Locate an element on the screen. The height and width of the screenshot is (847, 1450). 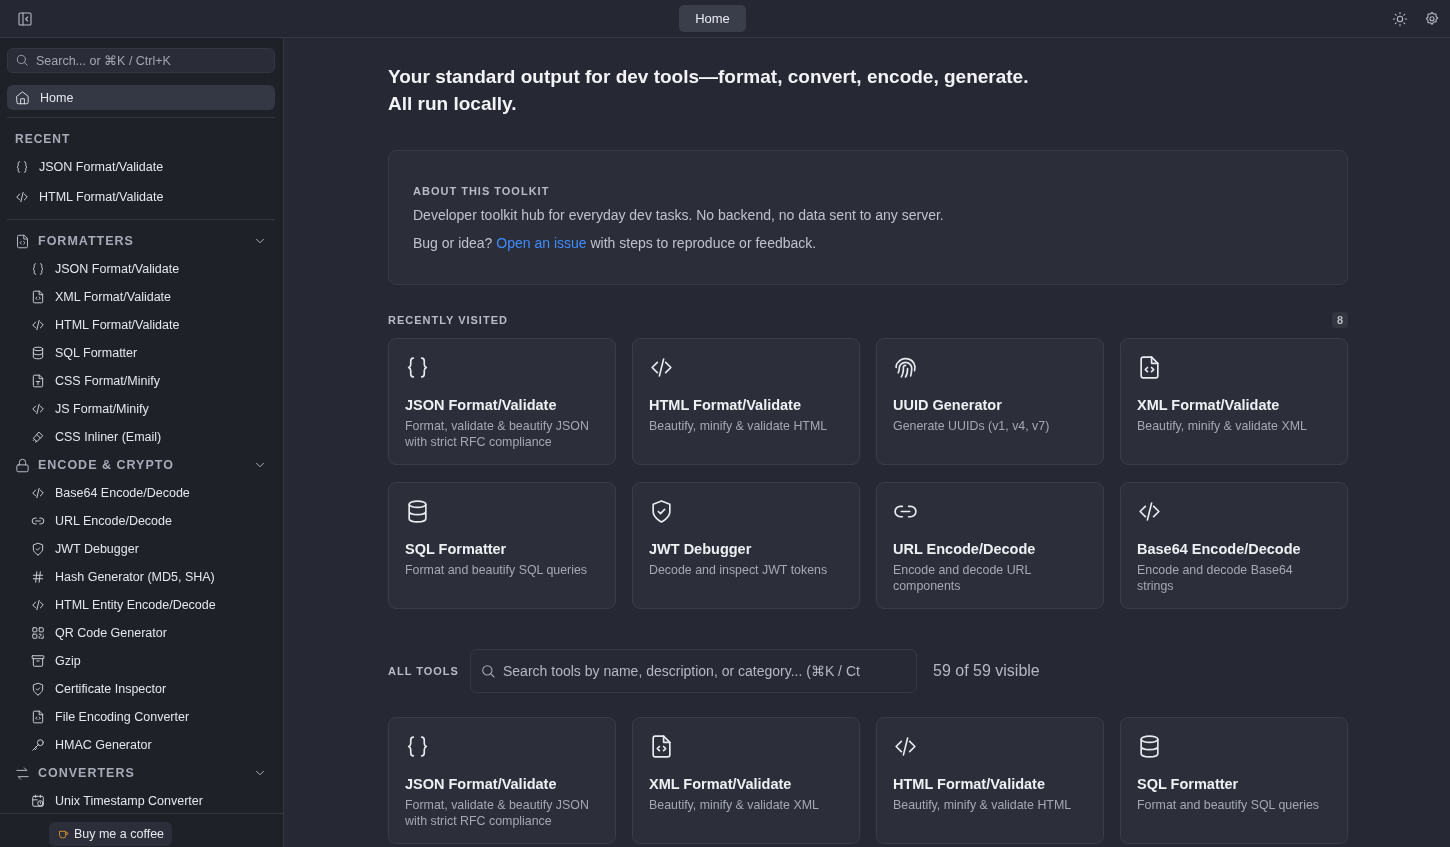
section-label: RECENTLY VISITED is located at coordinates (448, 320).